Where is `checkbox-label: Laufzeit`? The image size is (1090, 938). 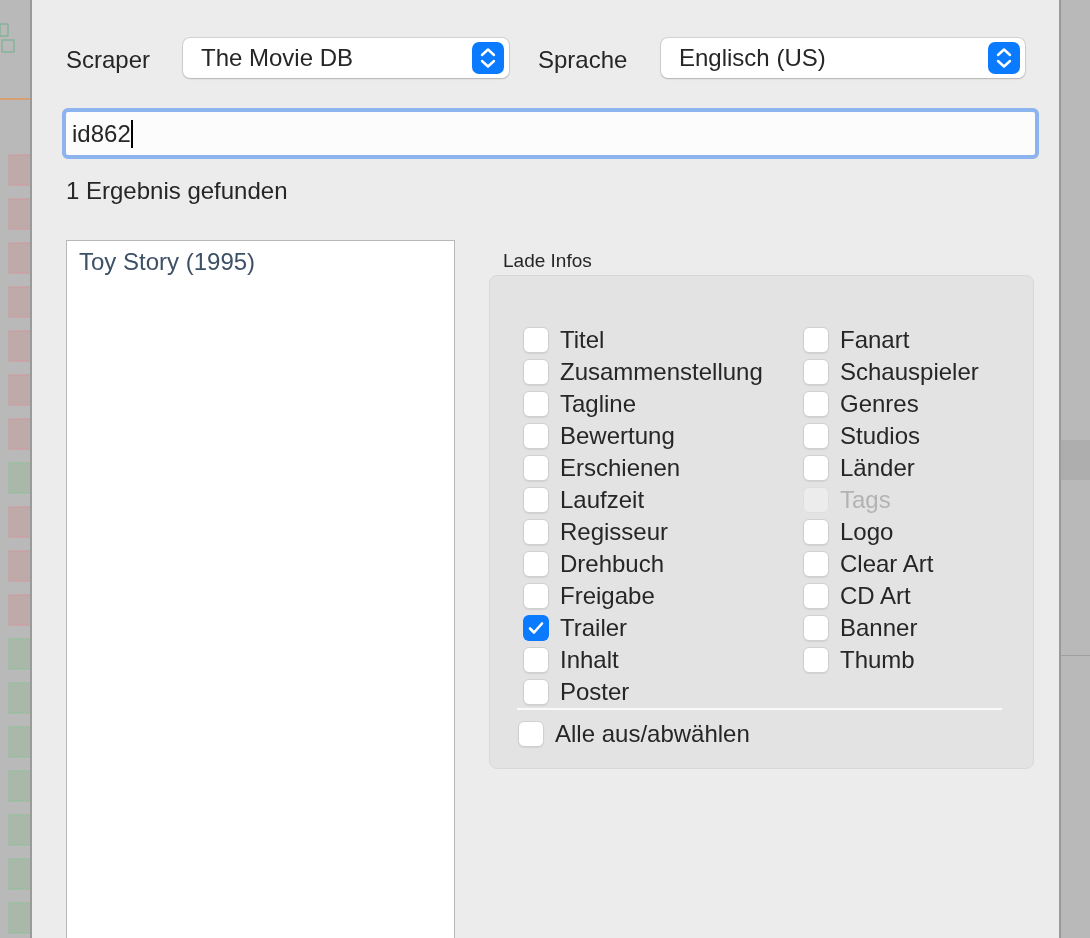
checkbox-label: Laufzeit is located at coordinates (602, 500).